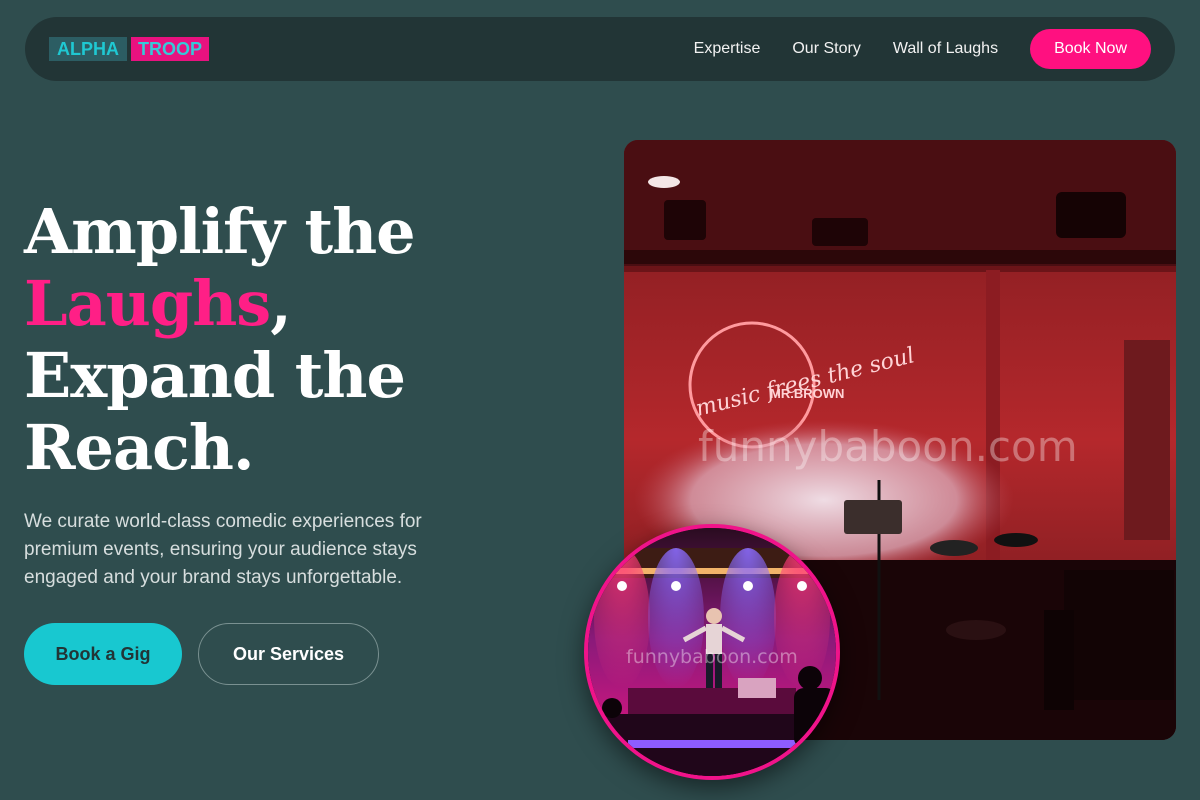  What do you see at coordinates (88, 49) in the screenshot?
I see `logo-part-alpha: ALPHA` at bounding box center [88, 49].